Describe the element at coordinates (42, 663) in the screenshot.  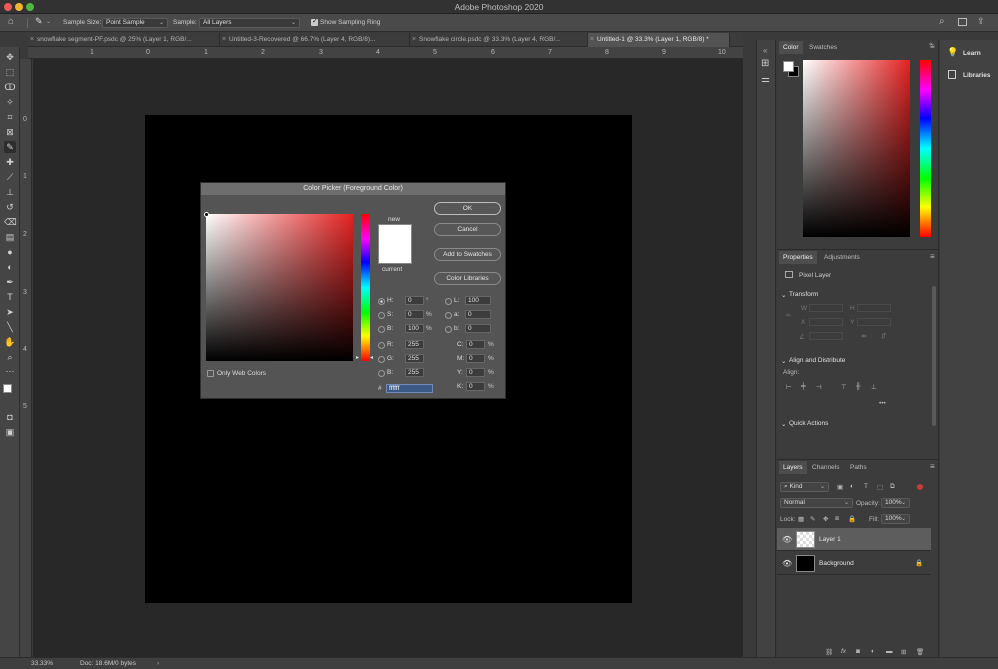
I see `zoom-level: 33.33%` at that location.